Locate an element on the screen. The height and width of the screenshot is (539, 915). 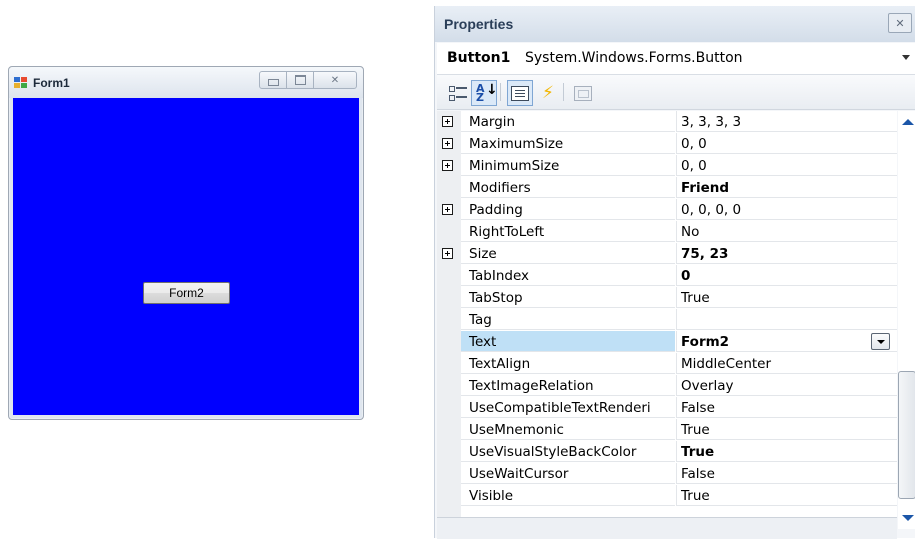
property-row-righttoleft: RightToLeft No is located at coordinates (667, 232).